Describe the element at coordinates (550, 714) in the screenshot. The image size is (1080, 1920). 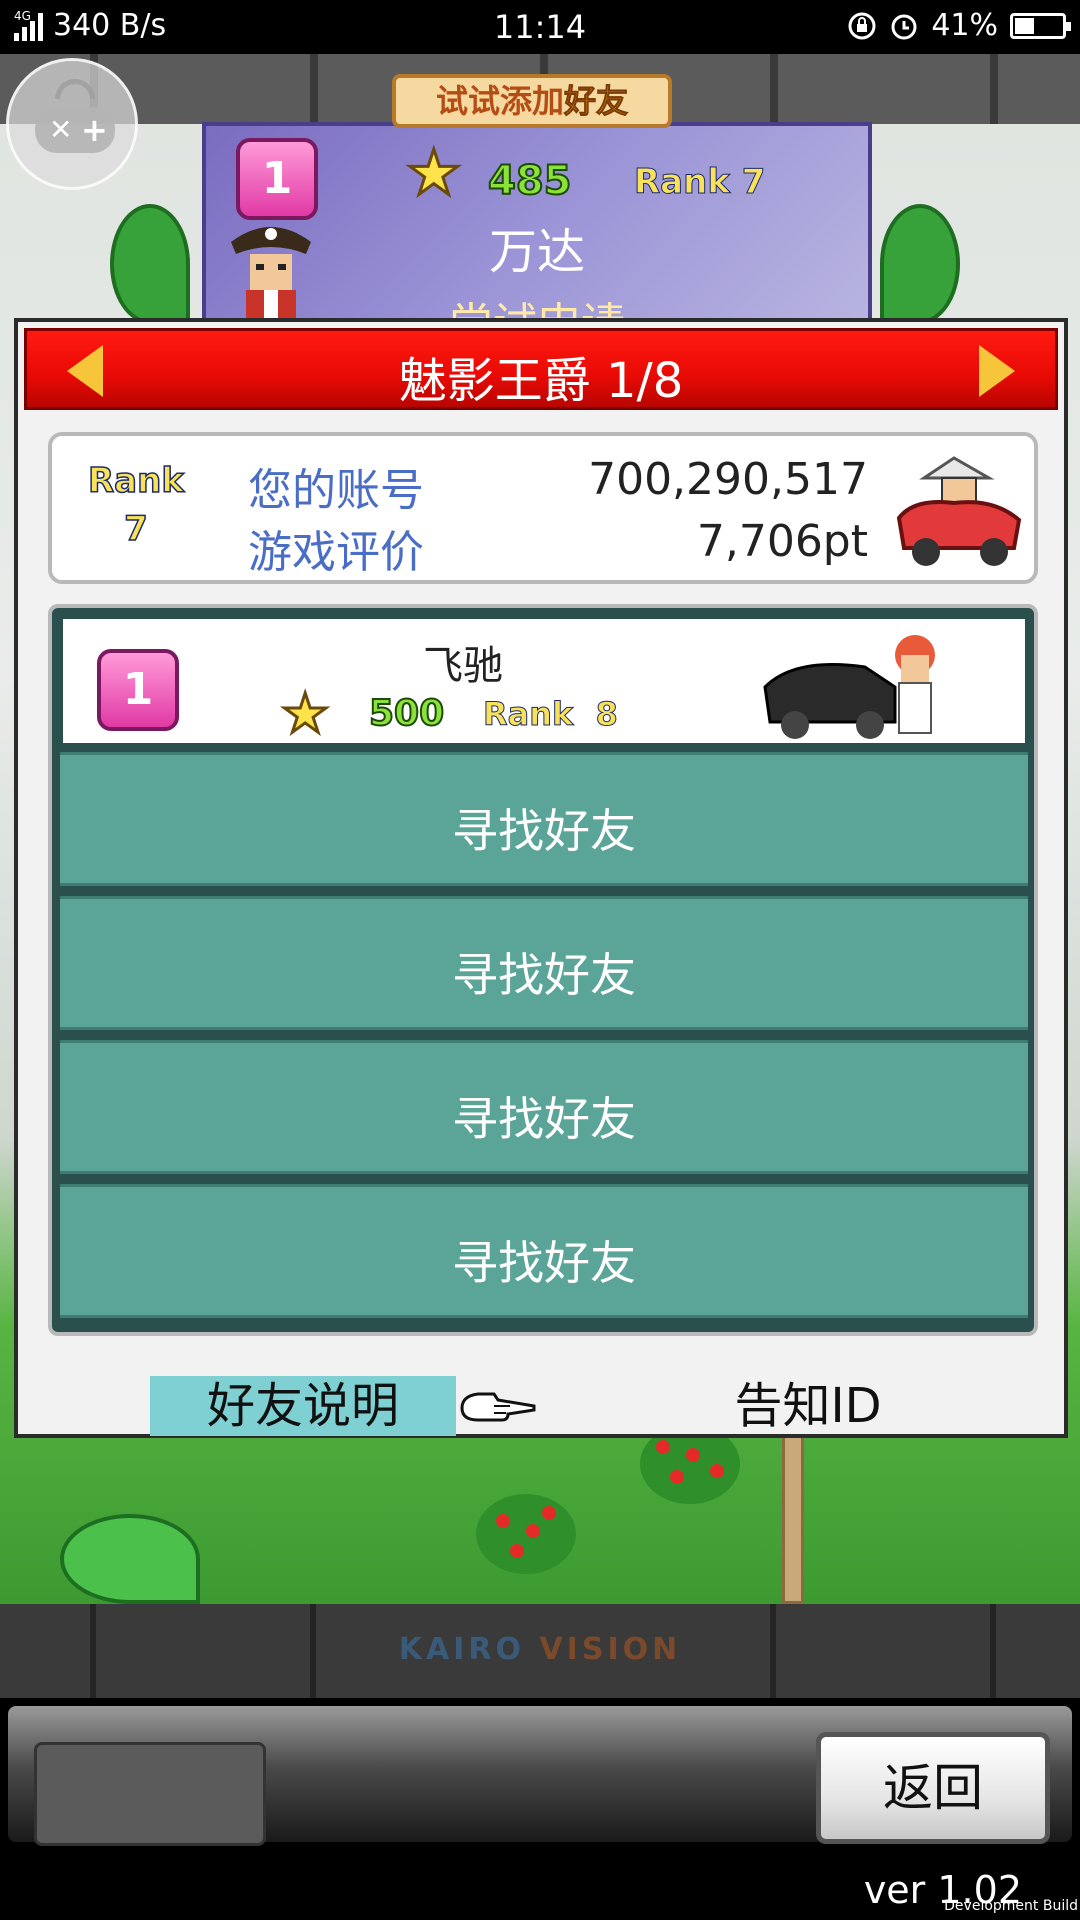
I see `friend-rank: Rank 8` at that location.